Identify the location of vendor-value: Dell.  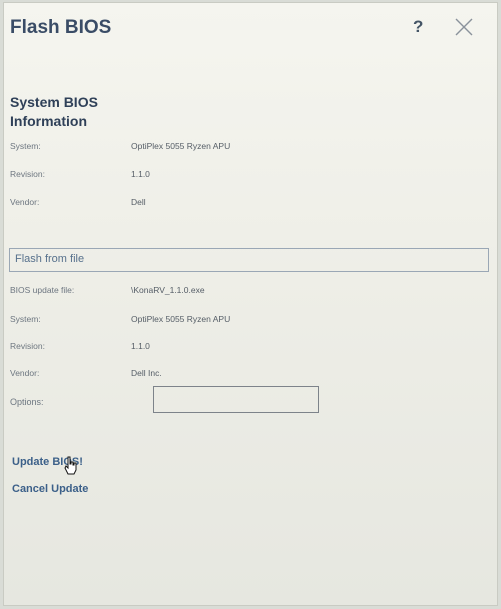
(138, 202).